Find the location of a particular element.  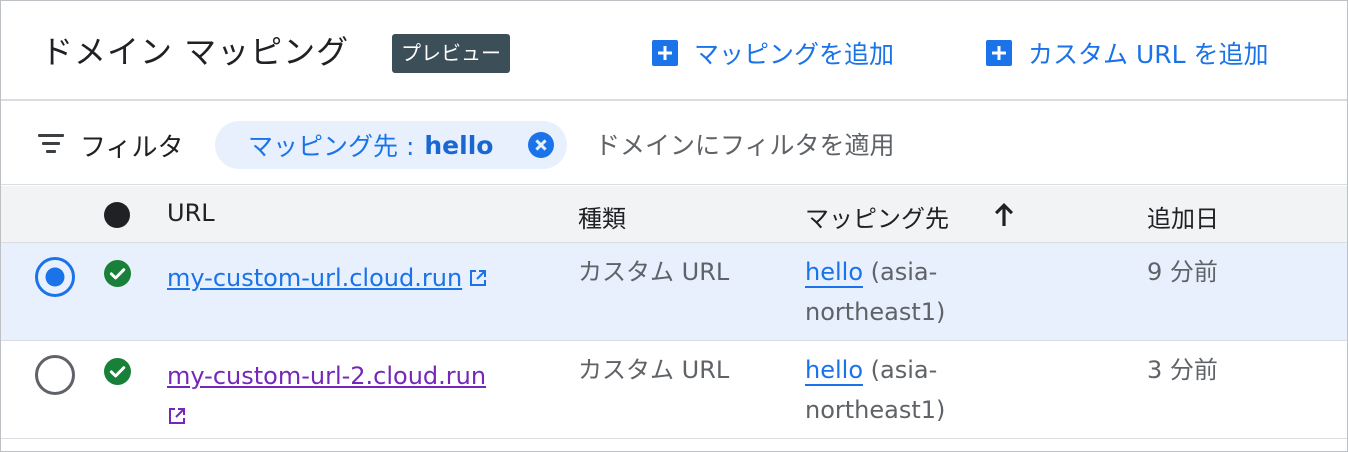

add-mapping-button: マッピングを追加 is located at coordinates (773, 53).